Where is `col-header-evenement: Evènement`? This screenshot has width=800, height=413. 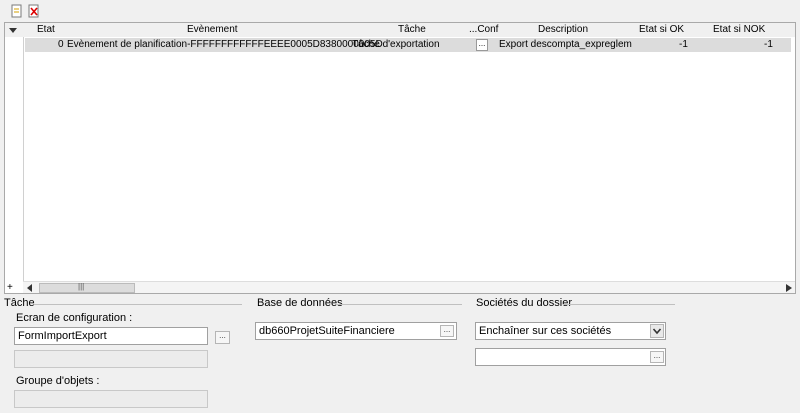 col-header-evenement: Evènement is located at coordinates (212, 29).